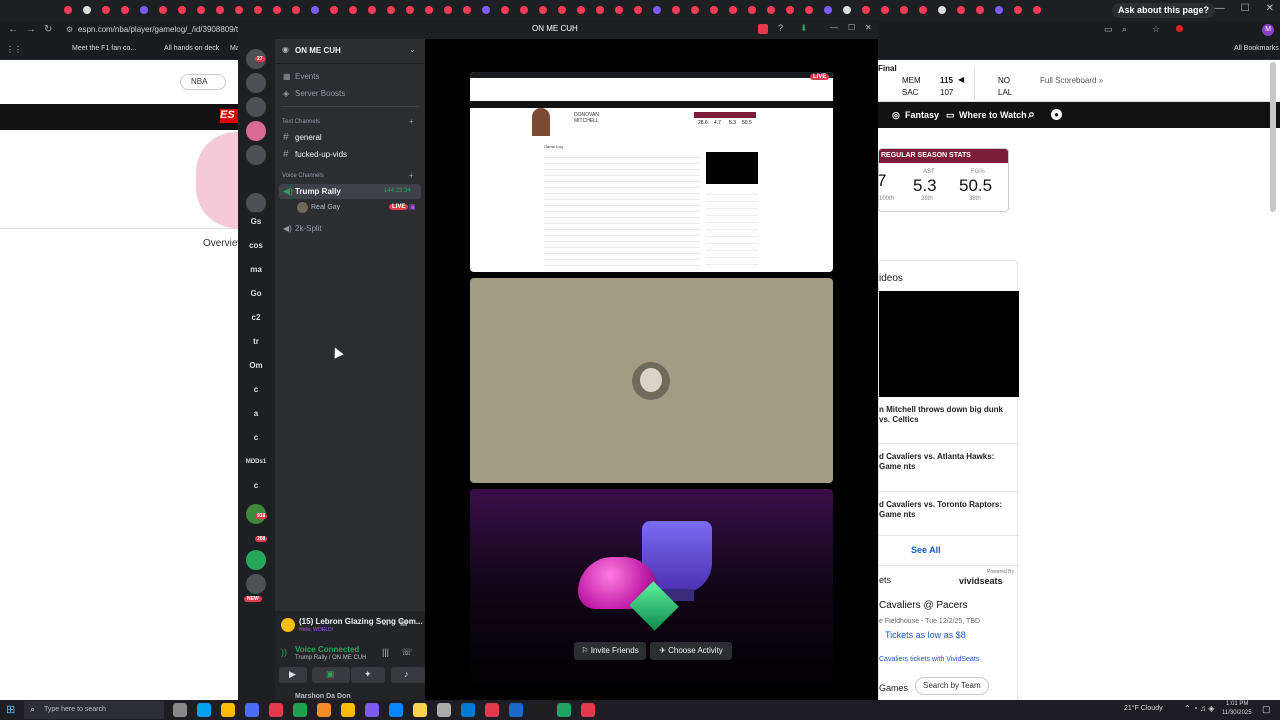  Describe the element at coordinates (1273, 137) in the screenshot. I see `page-scrollbar` at that location.